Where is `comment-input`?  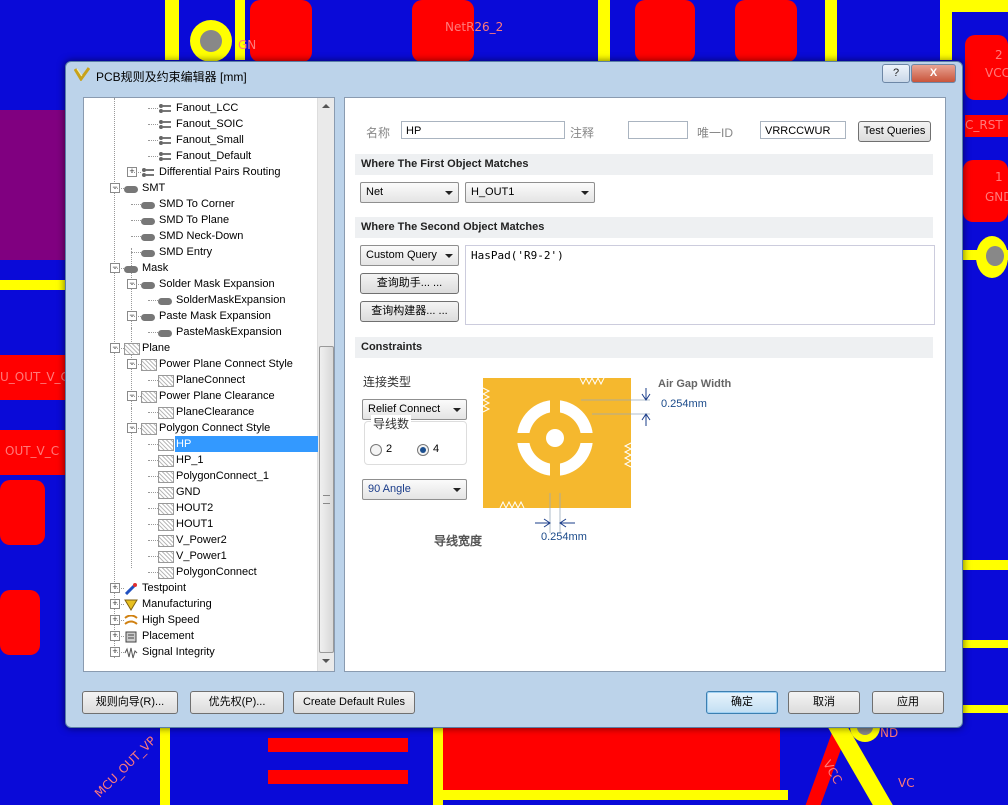 comment-input is located at coordinates (658, 130).